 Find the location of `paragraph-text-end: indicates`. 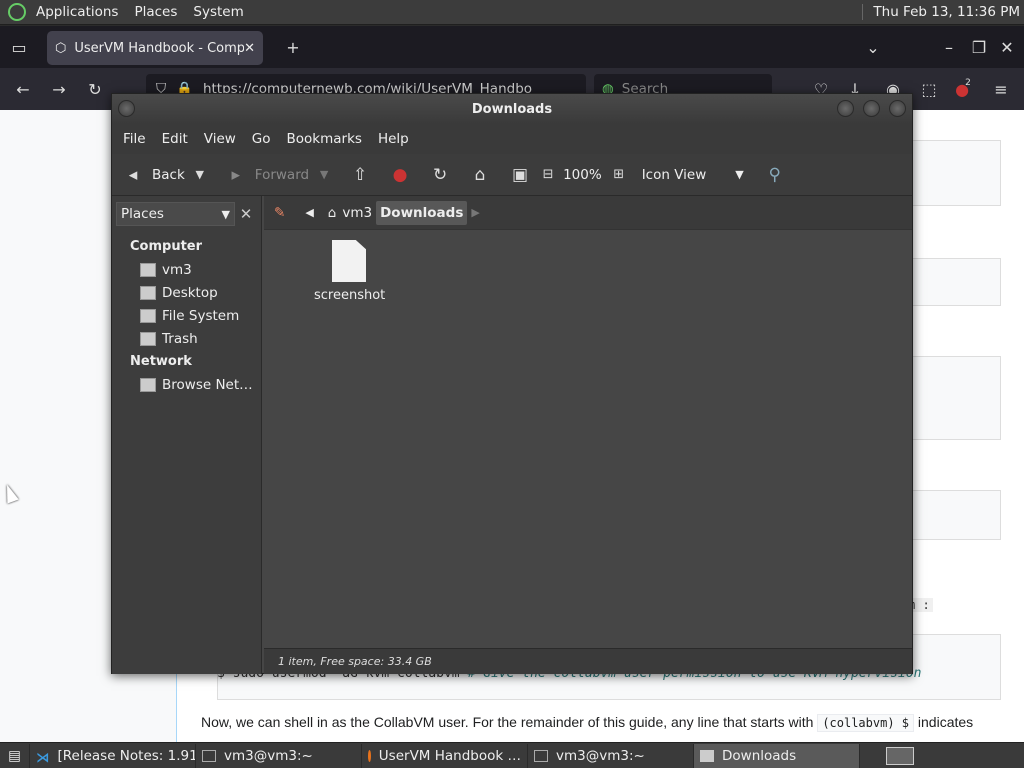

paragraph-text-end: indicates is located at coordinates (945, 722).